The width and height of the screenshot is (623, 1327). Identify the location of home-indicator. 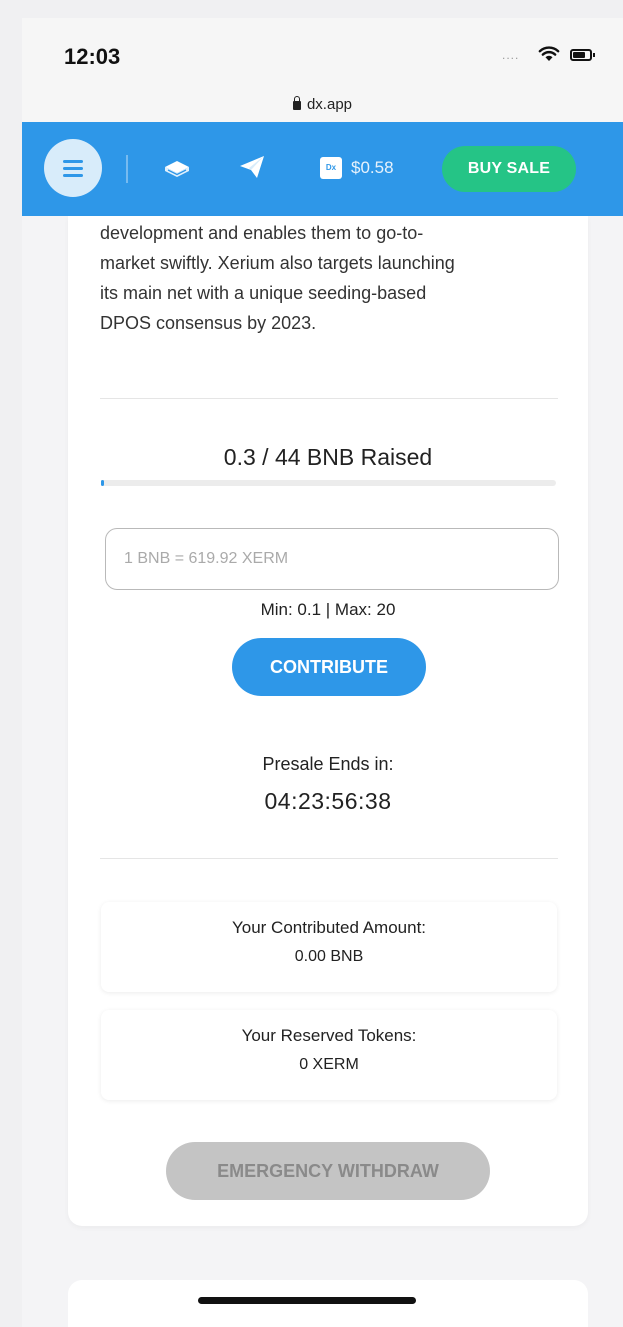
(307, 1300).